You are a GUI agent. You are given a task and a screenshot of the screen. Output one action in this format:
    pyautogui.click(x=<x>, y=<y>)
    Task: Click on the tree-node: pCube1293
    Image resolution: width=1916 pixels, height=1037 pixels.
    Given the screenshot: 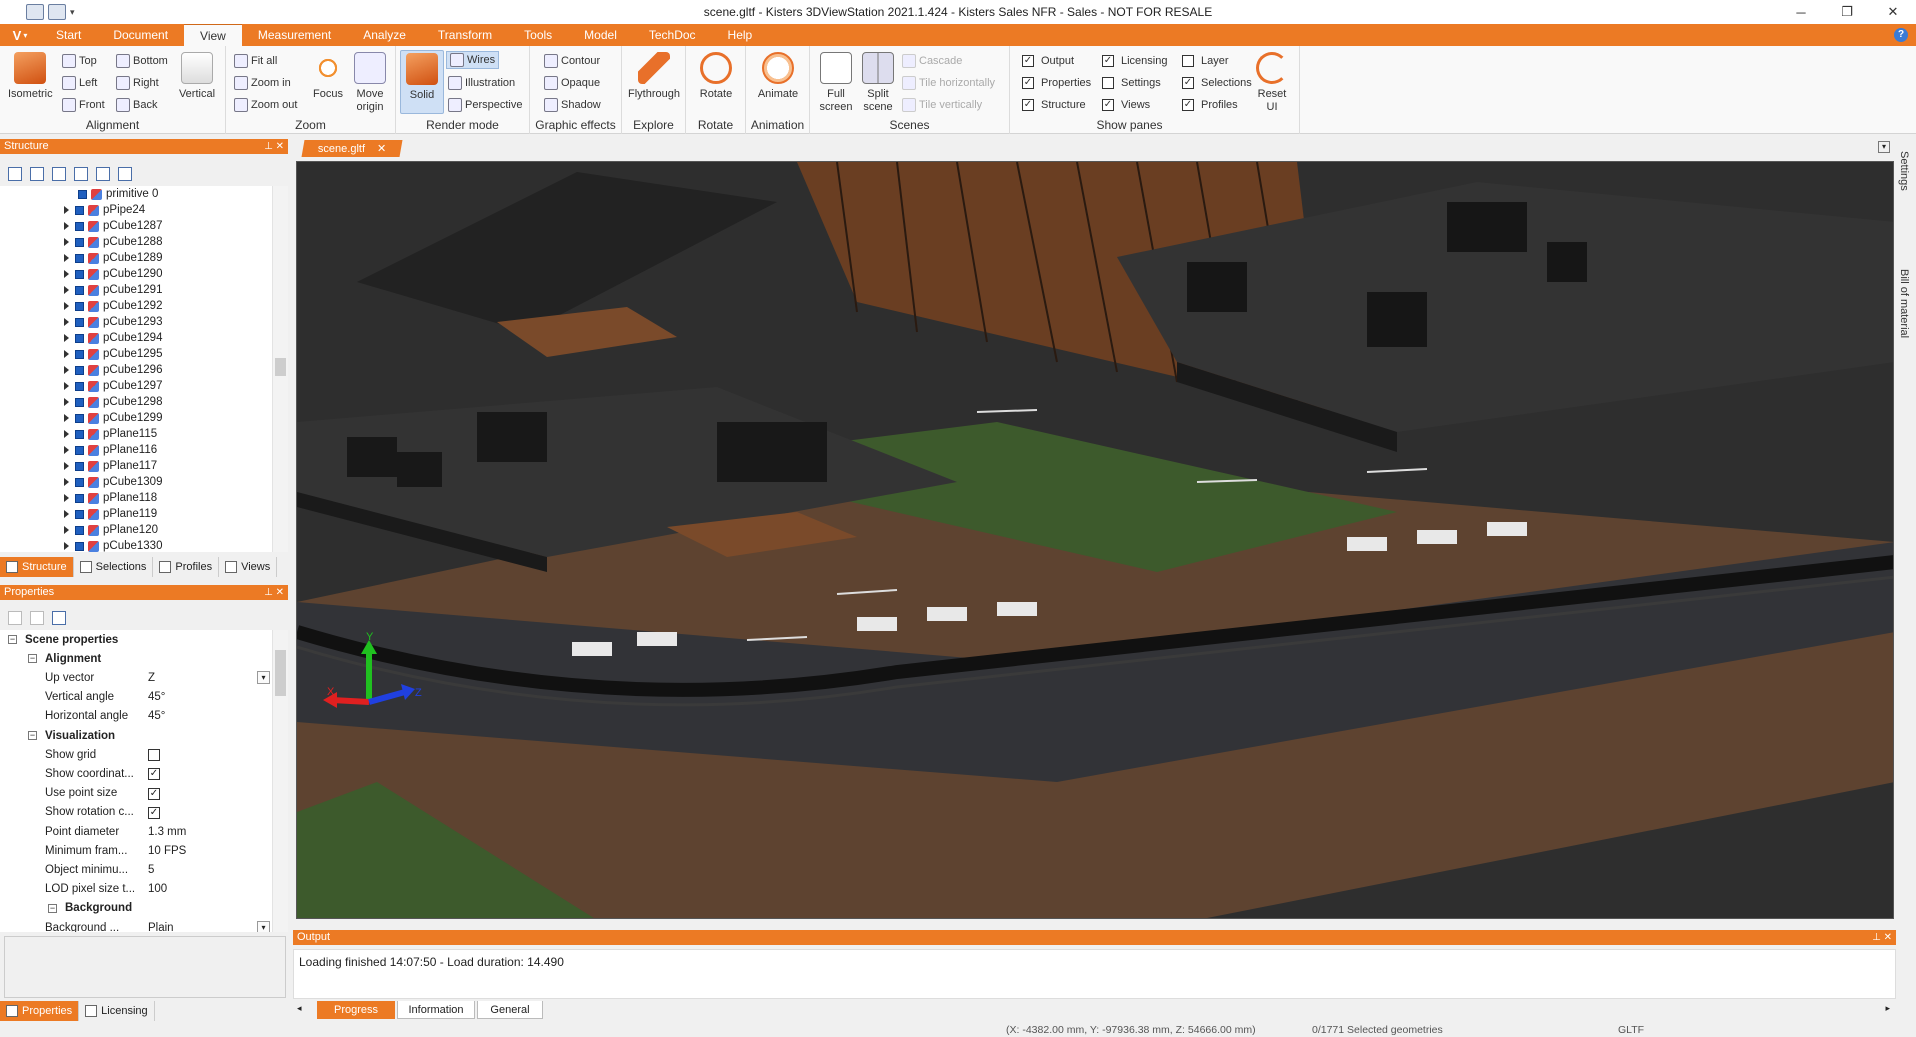 What is the action you would take?
    pyautogui.click(x=113, y=322)
    